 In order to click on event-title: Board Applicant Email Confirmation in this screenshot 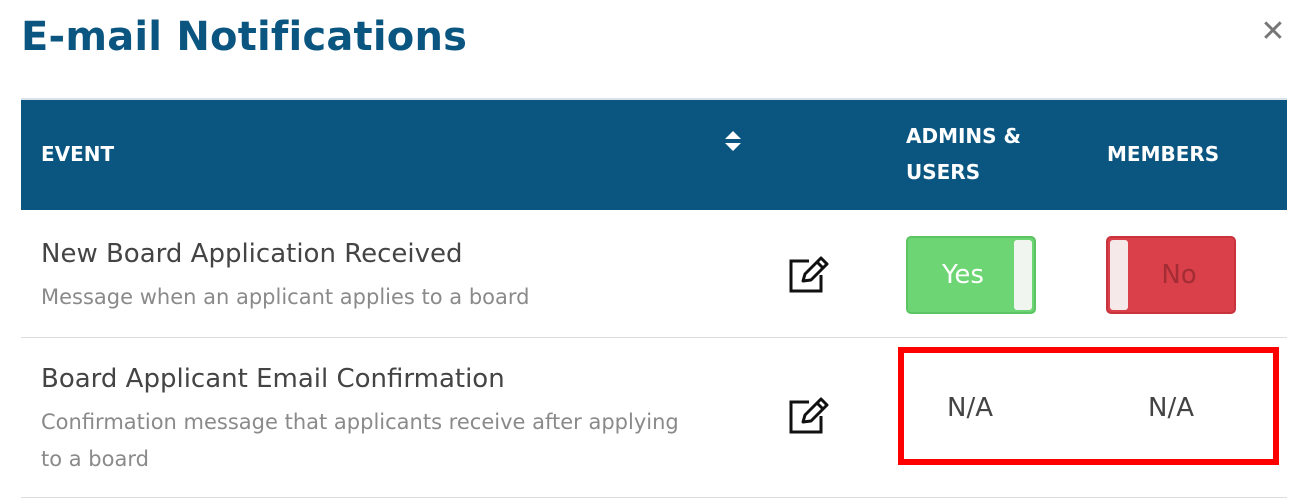, I will do `click(273, 379)`.